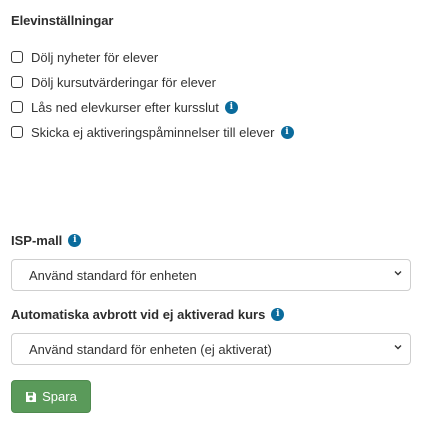 The height and width of the screenshot is (423, 439). Describe the element at coordinates (17, 107) in the screenshot. I see `lock-student-courses-checkbox` at that location.